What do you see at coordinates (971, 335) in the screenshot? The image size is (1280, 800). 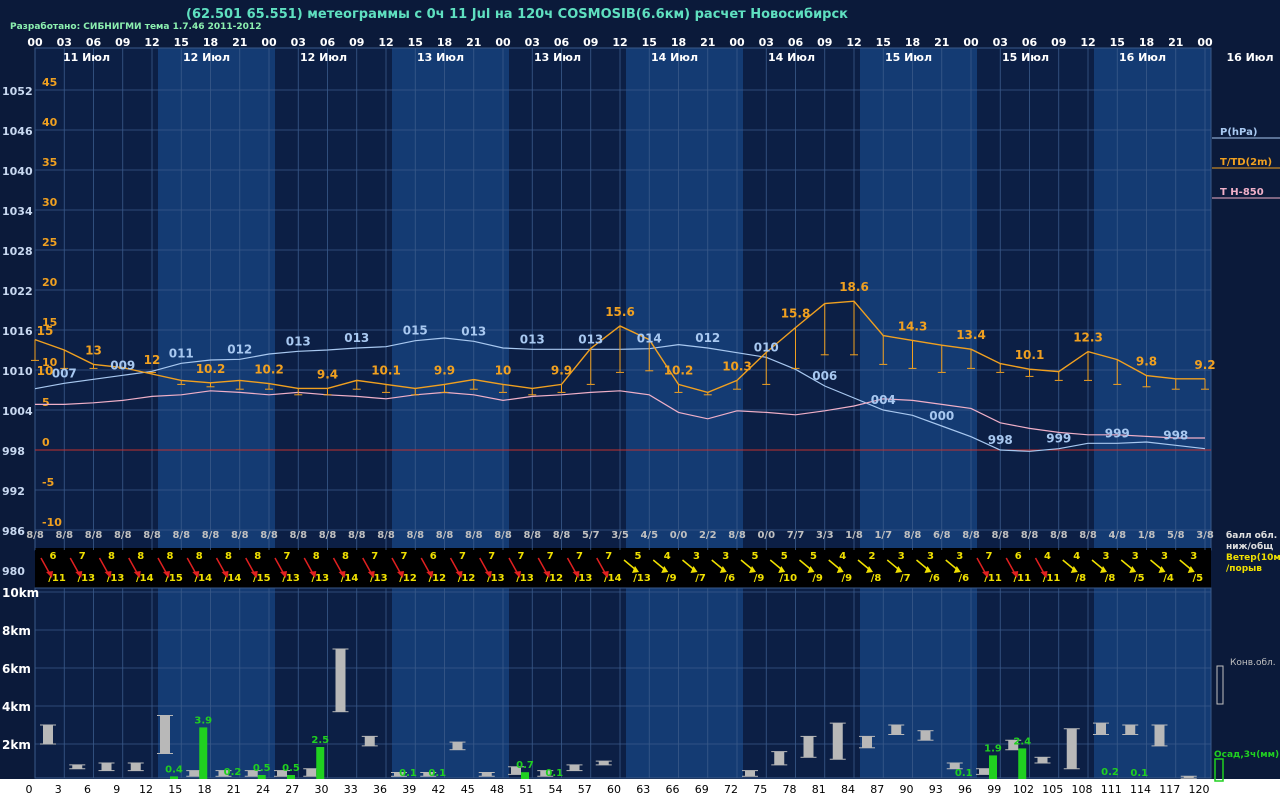 I see `temp-value: 13.4` at bounding box center [971, 335].